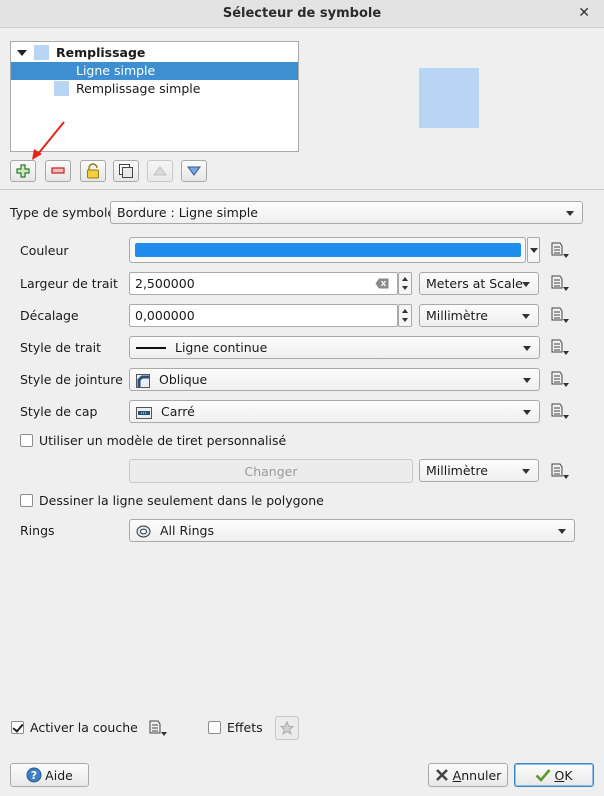 This screenshot has width=604, height=796. Describe the element at coordinates (61, 347) in the screenshot. I see `pen-style-label: Style de trait` at that location.